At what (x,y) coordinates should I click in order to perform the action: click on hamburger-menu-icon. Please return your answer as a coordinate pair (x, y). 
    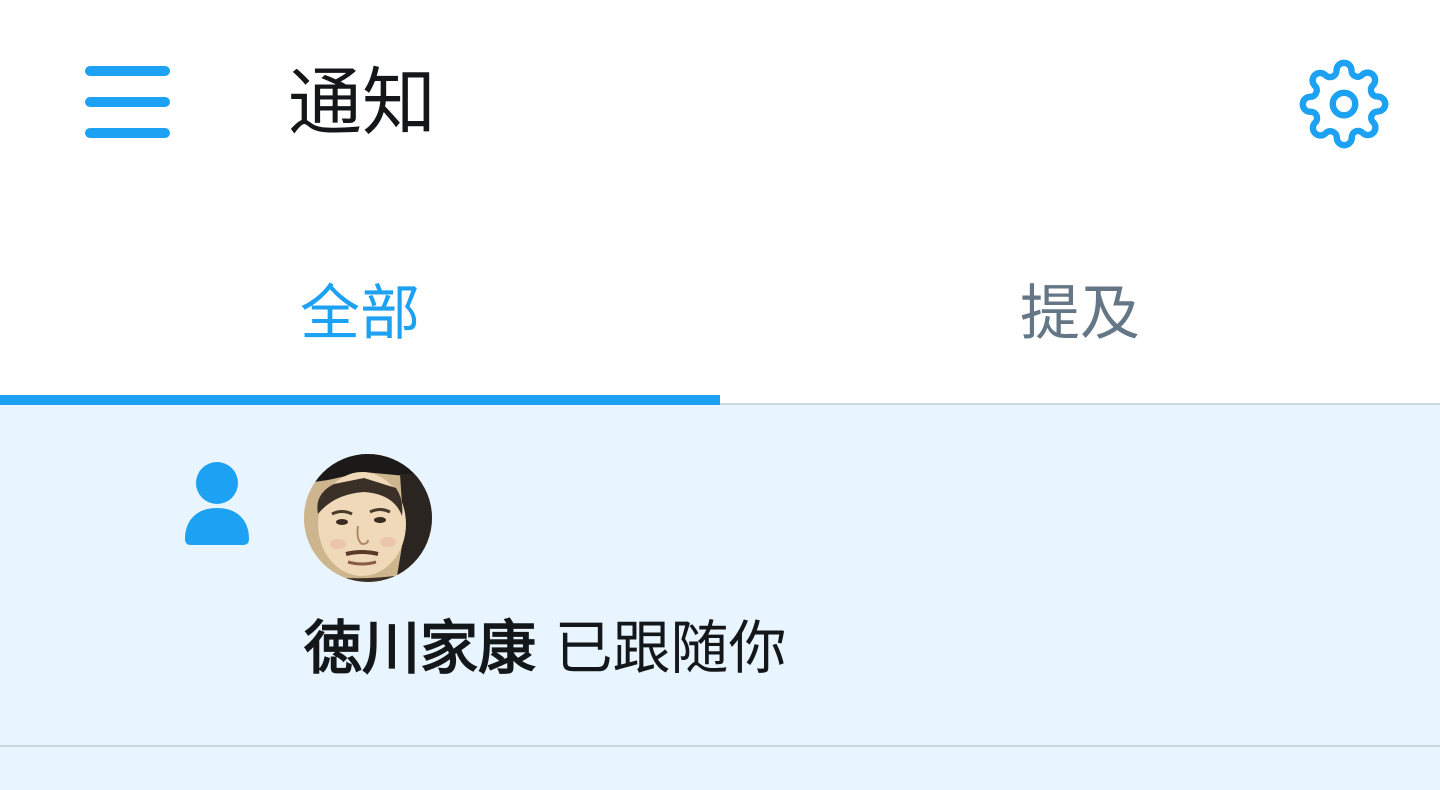
    Looking at the image, I should click on (127, 102).